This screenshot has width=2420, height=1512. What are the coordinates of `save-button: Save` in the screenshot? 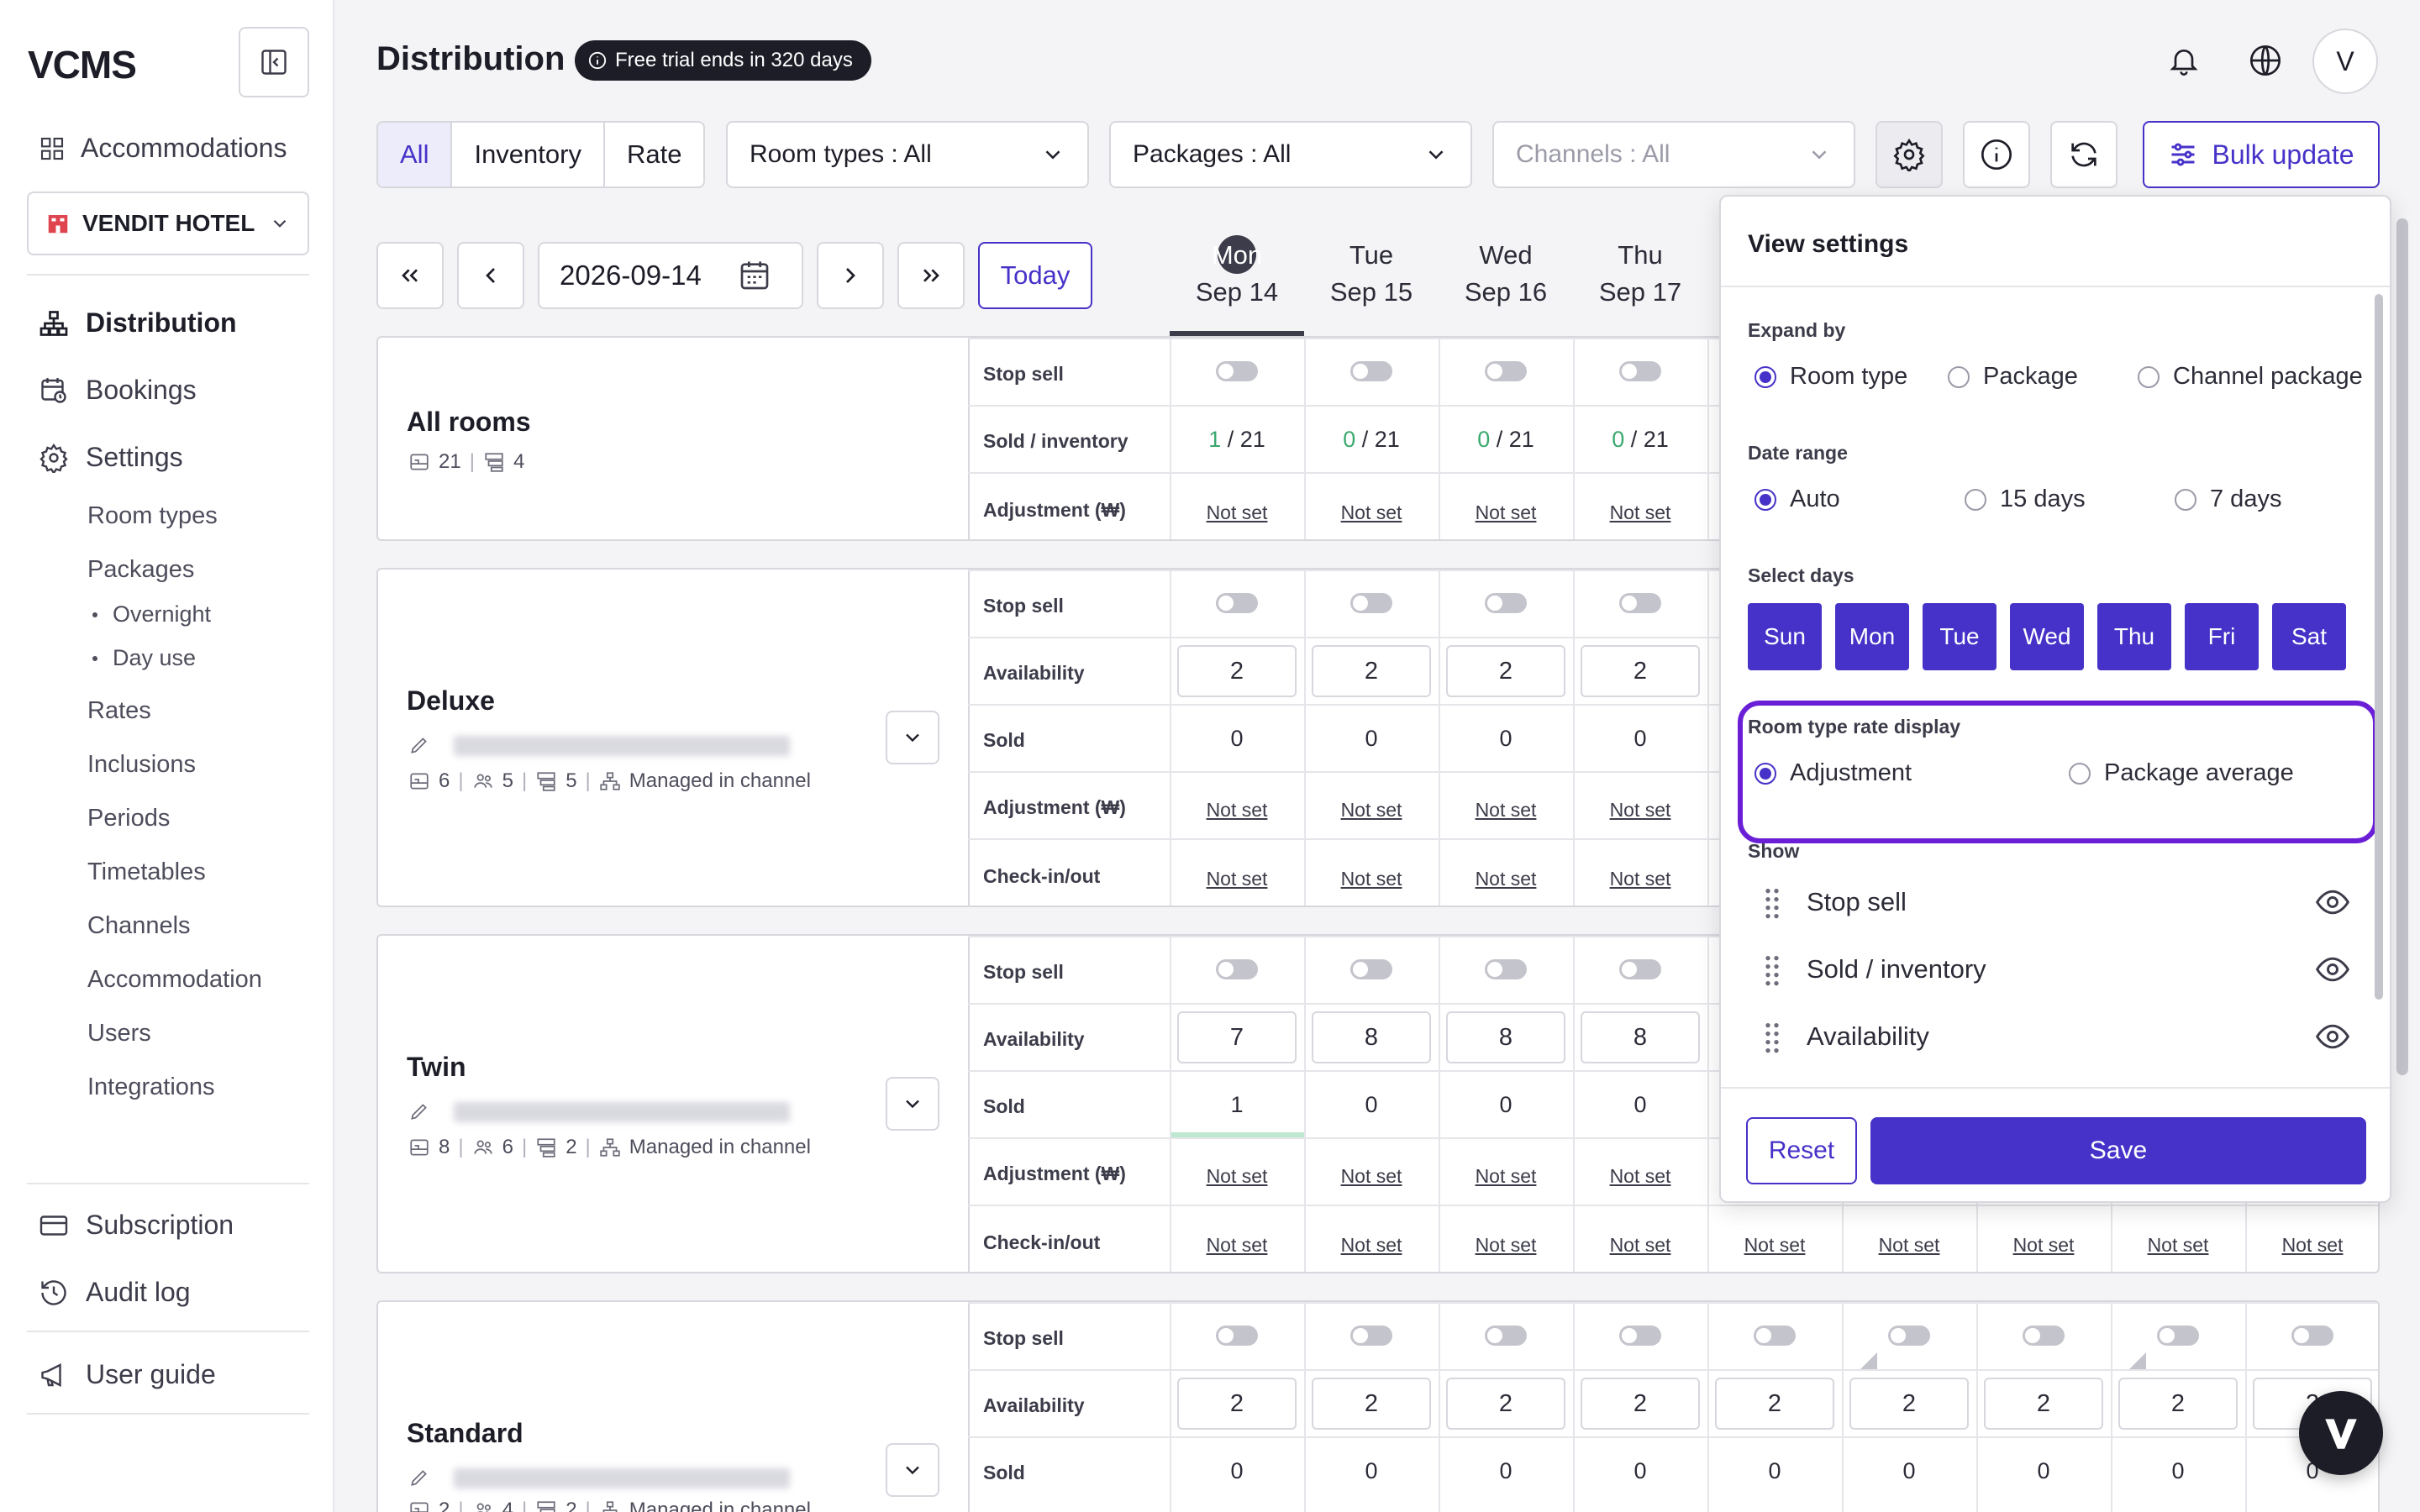 It's located at (2118, 1150).